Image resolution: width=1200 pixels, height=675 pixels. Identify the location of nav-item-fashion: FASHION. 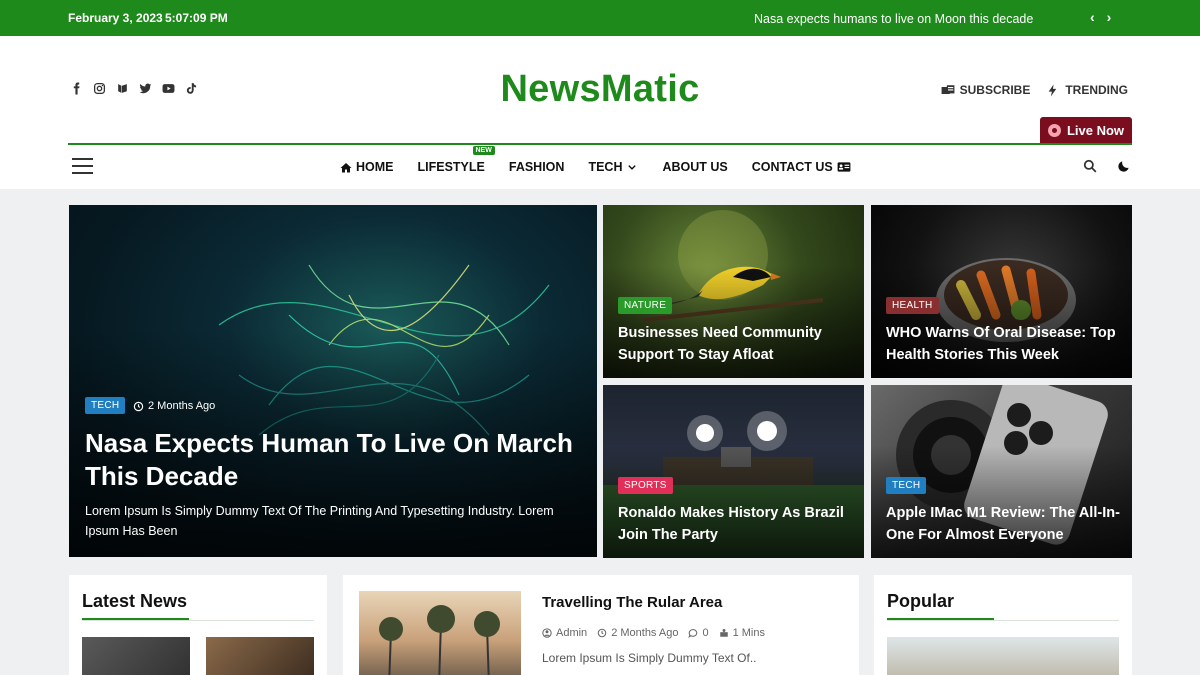
(537, 167).